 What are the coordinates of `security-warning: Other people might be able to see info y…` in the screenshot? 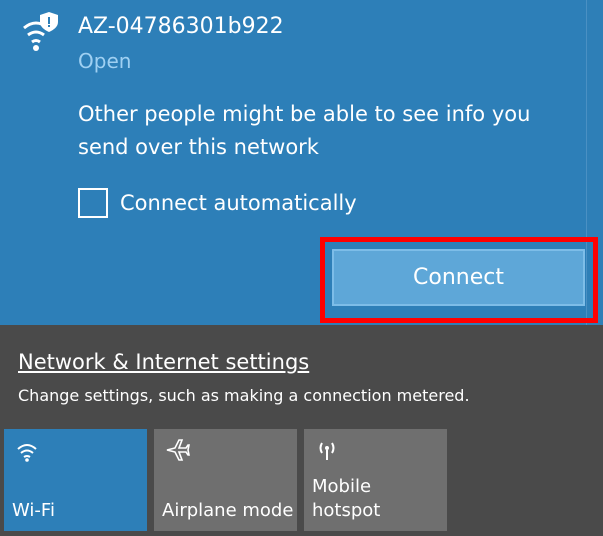 It's located at (304, 130).